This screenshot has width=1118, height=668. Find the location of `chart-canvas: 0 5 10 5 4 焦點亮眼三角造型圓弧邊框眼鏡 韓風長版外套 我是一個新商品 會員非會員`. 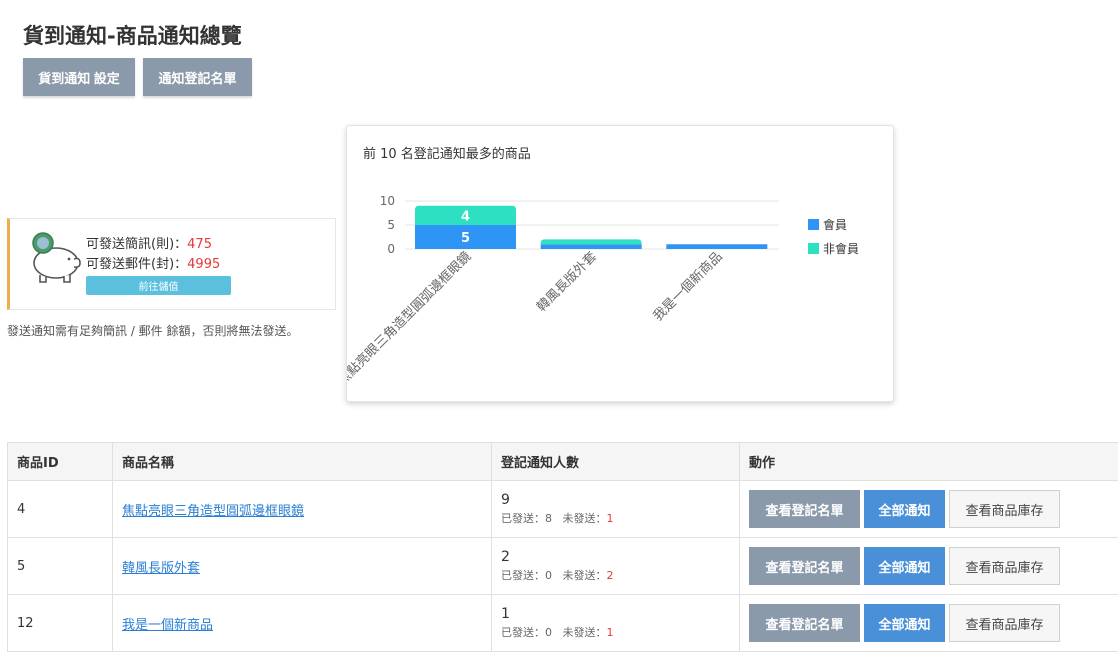

chart-canvas: 0 5 10 5 4 焦點亮眼三角造型圓弧邊框眼鏡 韓風長版外套 我是一個新商品 會員非會員 is located at coordinates (603, 291).